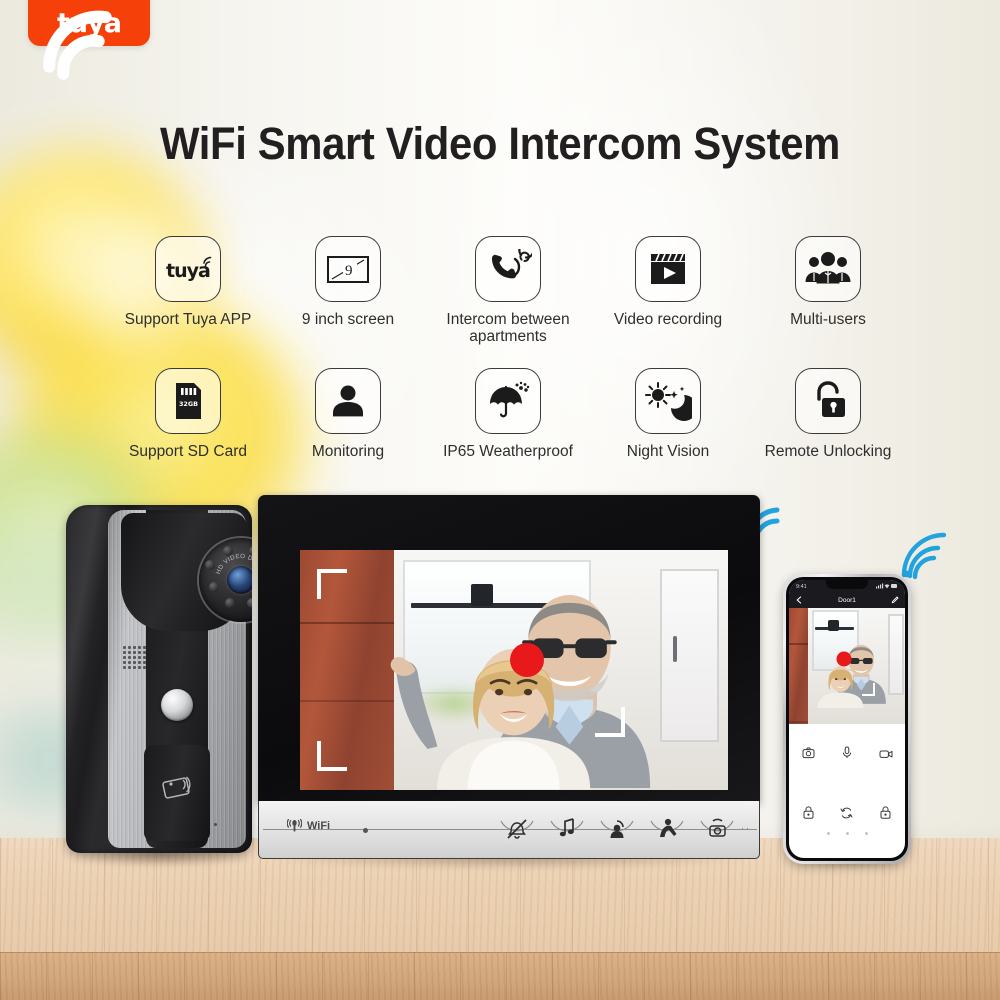 The image size is (1000, 1000). What do you see at coordinates (895, 601) in the screenshot?
I see `edit-pencil-icon` at bounding box center [895, 601].